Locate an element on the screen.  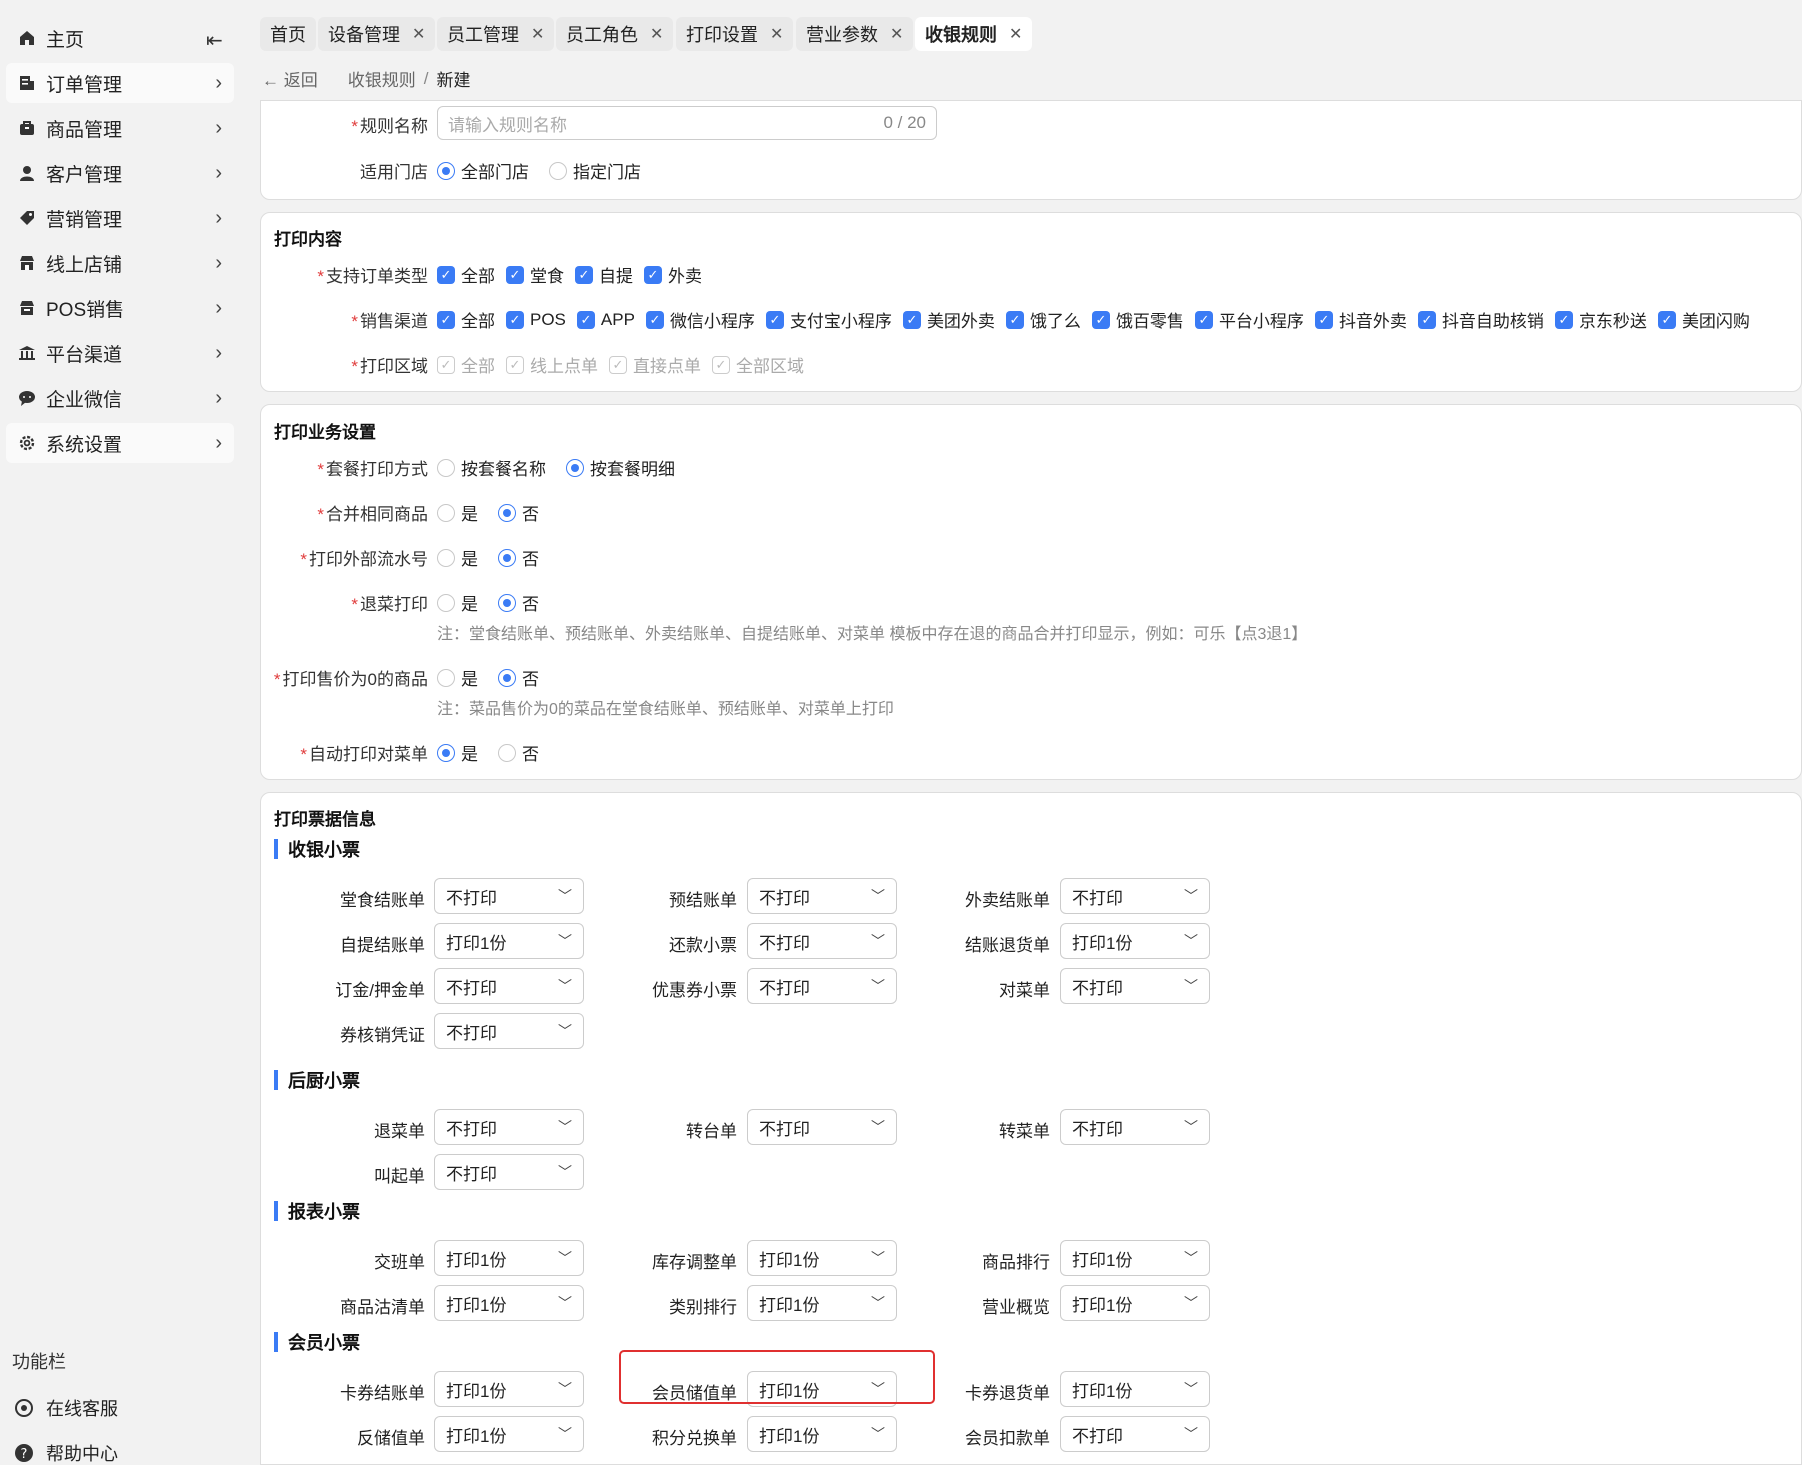
channels-checkbox: ✓ 抖音外卖 is located at coordinates (1360, 319).